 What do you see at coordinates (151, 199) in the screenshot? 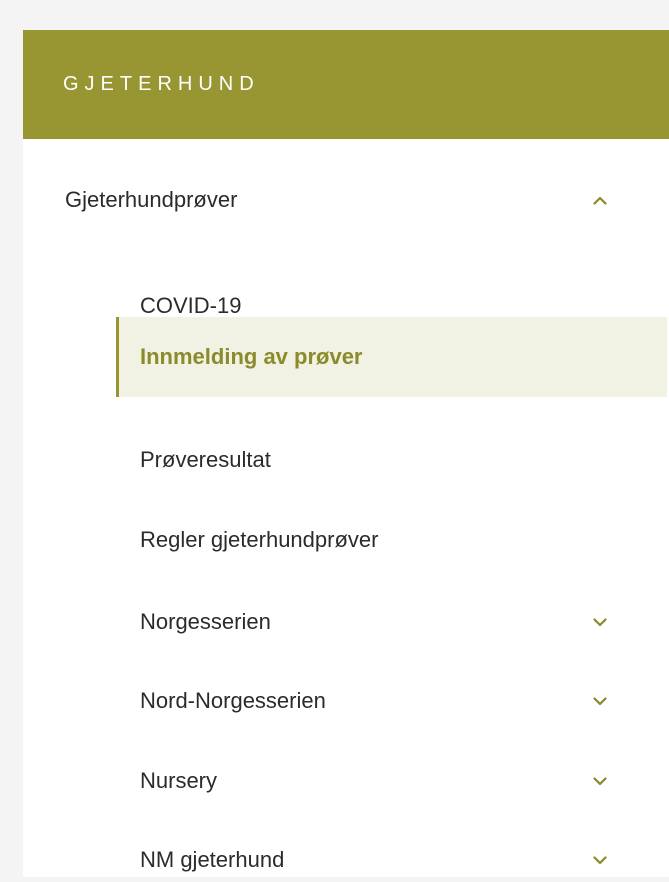
I see `menu-item-label: Gjeterhundprøver` at bounding box center [151, 199].